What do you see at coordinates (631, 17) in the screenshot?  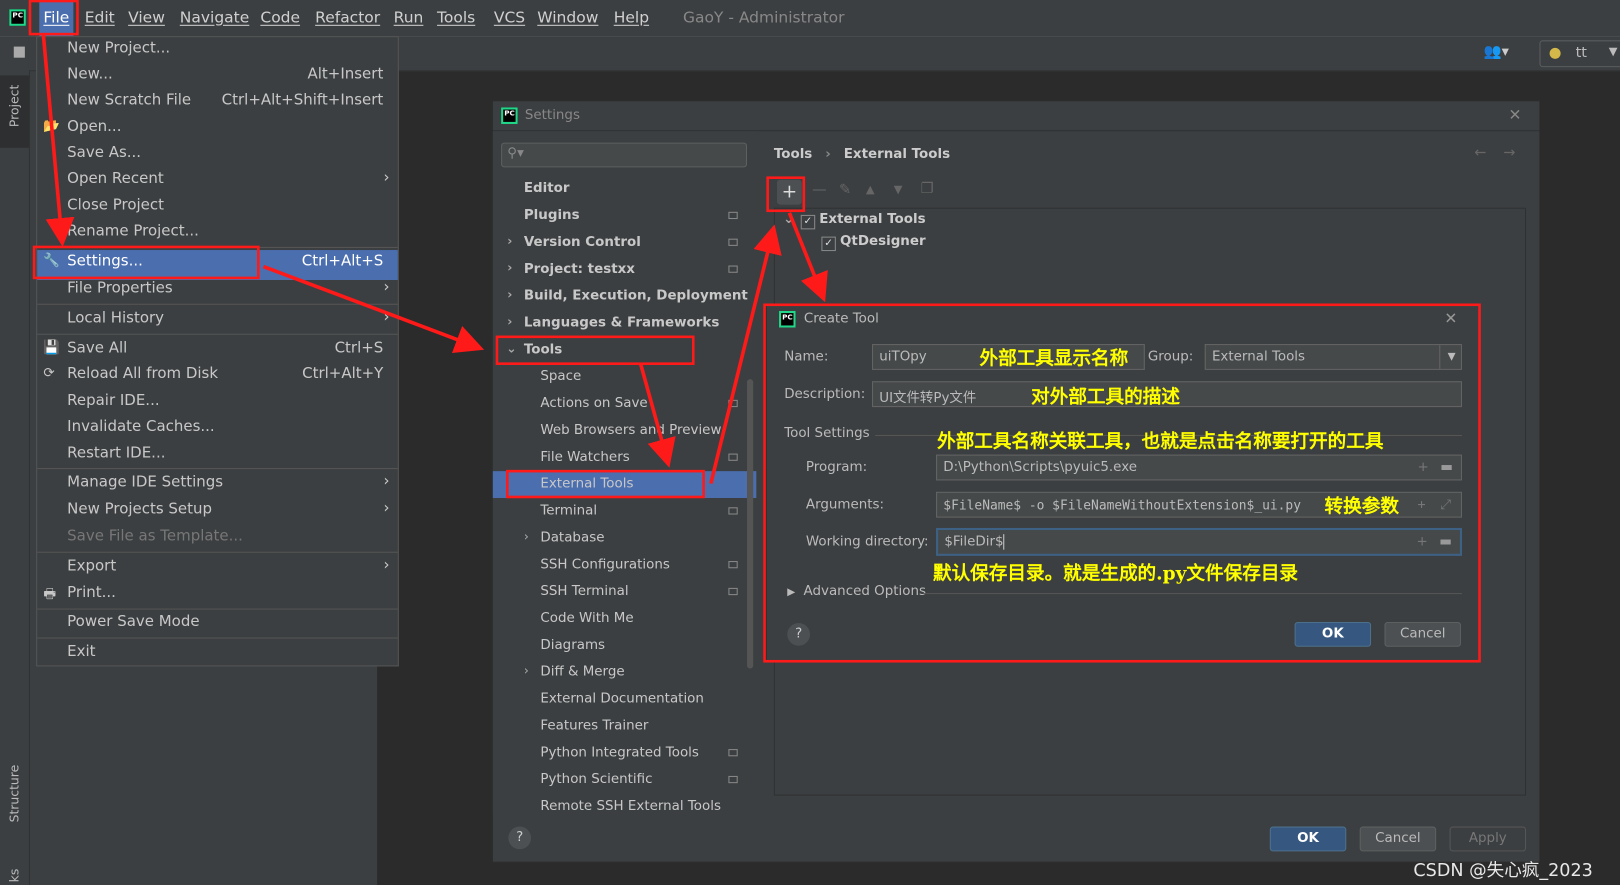 I see `menu-help: Help` at bounding box center [631, 17].